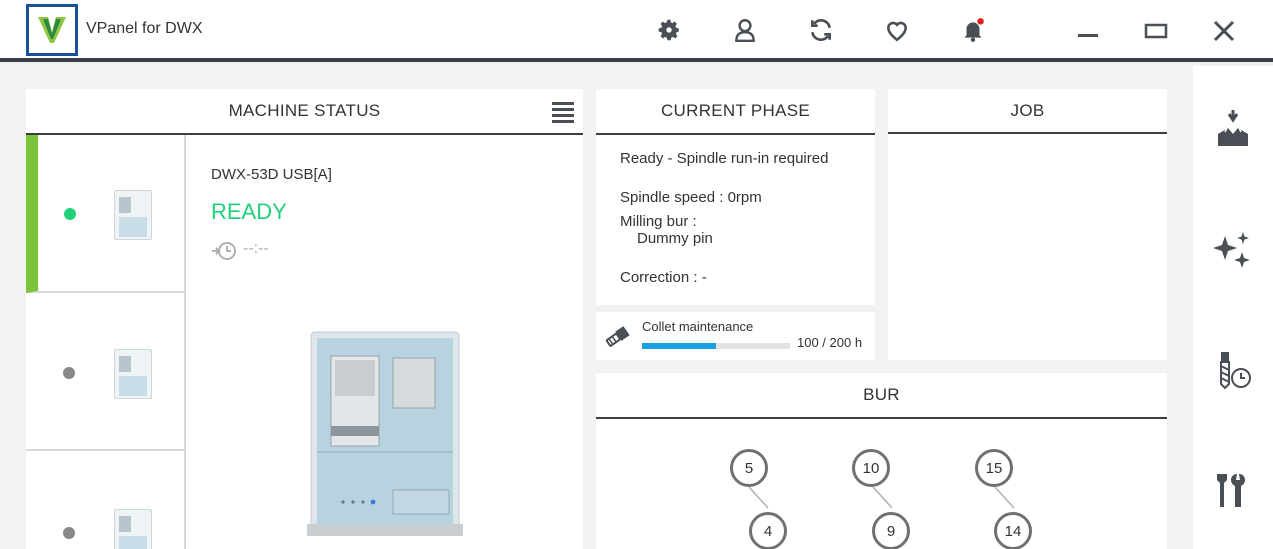 This screenshot has width=1273, height=549. I want to click on bur-timer-icon, so click(1233, 370).